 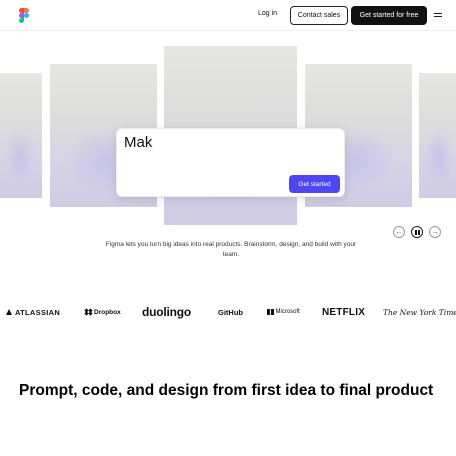 What do you see at coordinates (319, 15) in the screenshot?
I see `contact-sales-button: Contact sales` at bounding box center [319, 15].